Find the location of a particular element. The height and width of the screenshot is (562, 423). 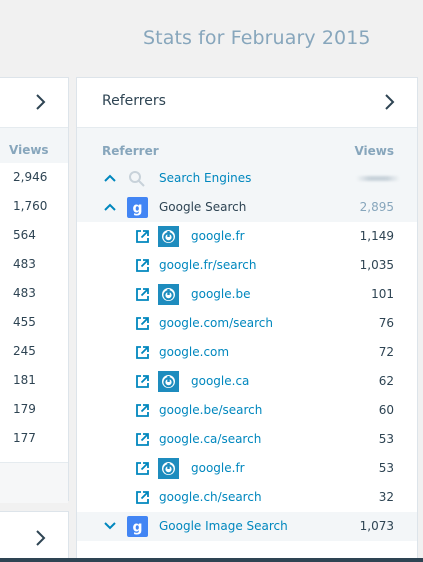

referrer-label: google.ch/search is located at coordinates (210, 497).